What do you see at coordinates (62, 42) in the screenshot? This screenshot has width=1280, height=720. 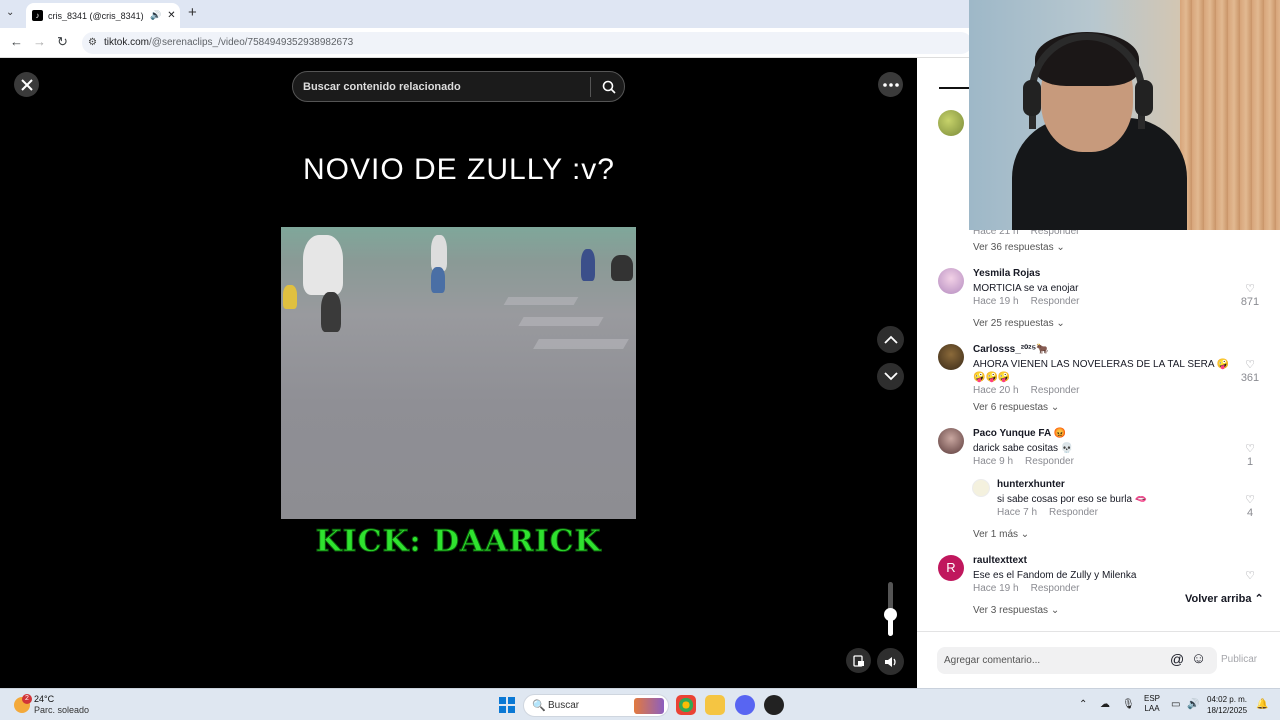 I see `reload-icon: ↻` at bounding box center [62, 42].